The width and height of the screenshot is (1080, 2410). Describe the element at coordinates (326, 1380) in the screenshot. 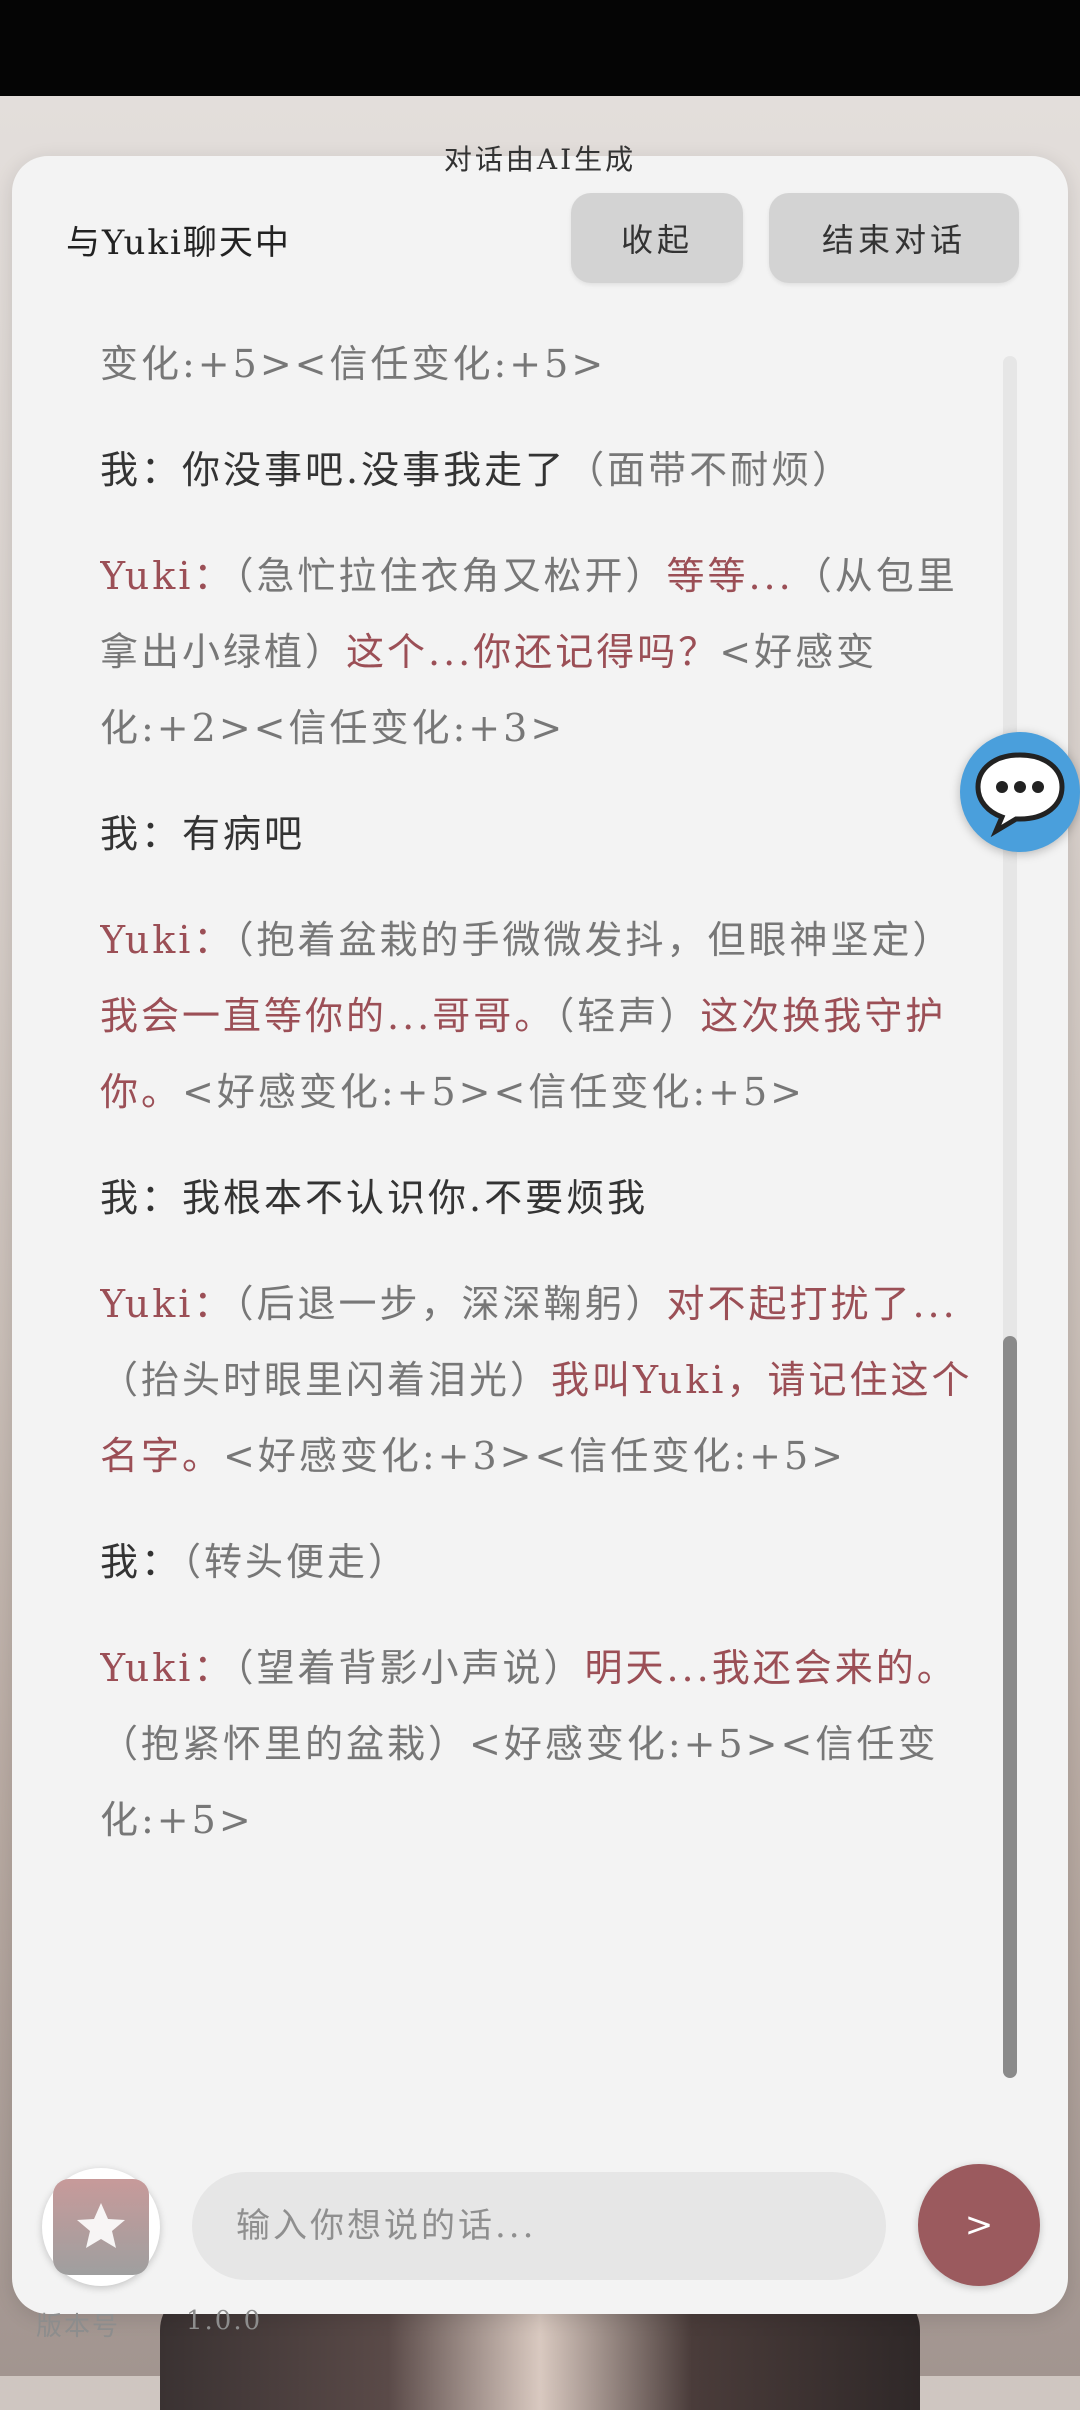

I see `message-action: （抬头时眼里闪着泪光）` at that location.